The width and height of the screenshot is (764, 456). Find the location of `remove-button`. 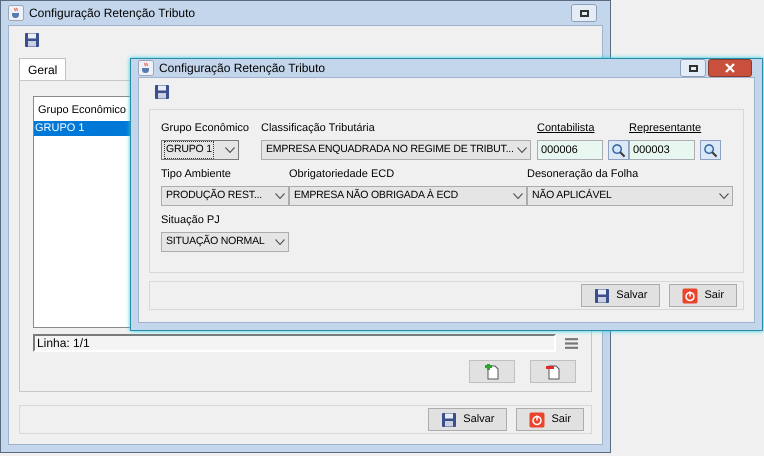

remove-button is located at coordinates (553, 371).